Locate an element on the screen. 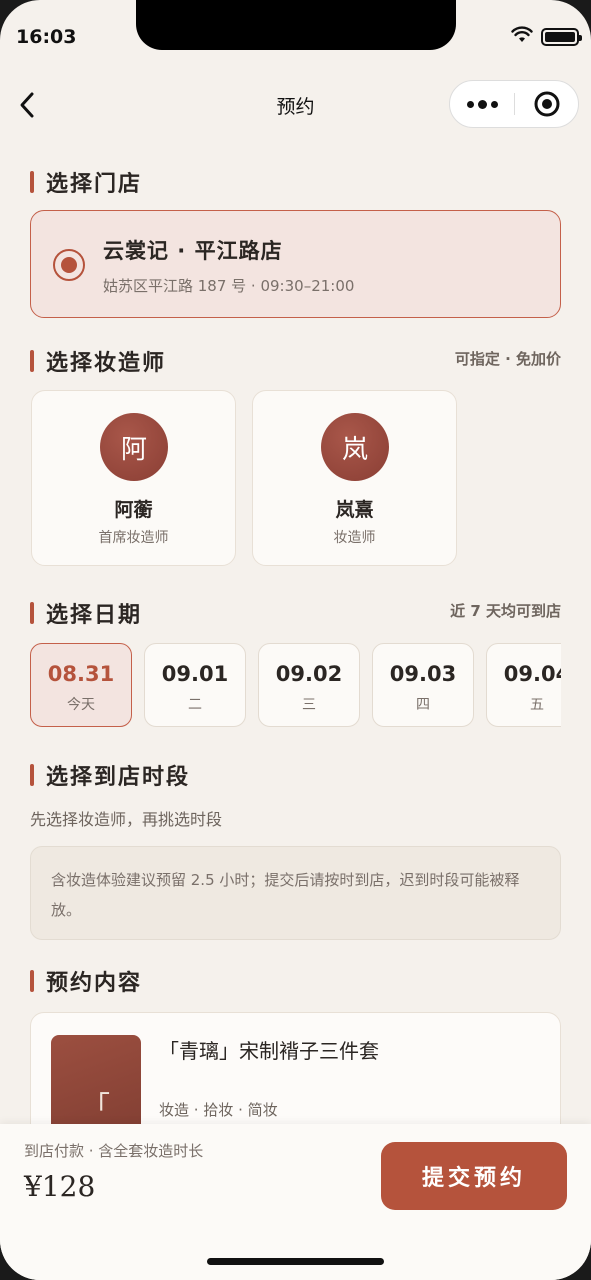  status-icons is located at coordinates (546, 37).